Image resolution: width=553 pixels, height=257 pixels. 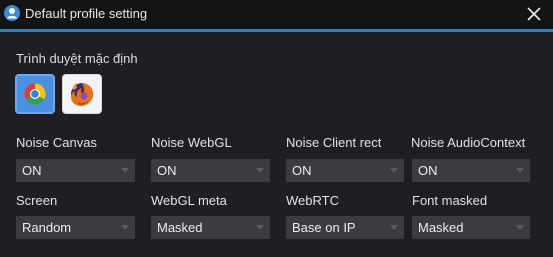 What do you see at coordinates (441, 227) in the screenshot?
I see `font-masked-value: Masked` at bounding box center [441, 227].